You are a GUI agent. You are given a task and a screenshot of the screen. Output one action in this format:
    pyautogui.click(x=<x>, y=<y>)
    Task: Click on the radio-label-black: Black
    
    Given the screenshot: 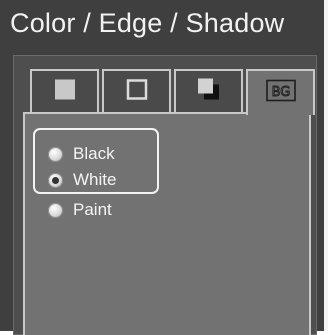 What is the action you would take?
    pyautogui.click(x=94, y=153)
    